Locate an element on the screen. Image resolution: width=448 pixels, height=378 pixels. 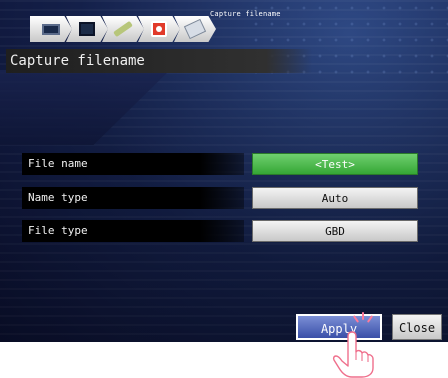
field-row-file-type: File type GBD is located at coordinates (220, 231).